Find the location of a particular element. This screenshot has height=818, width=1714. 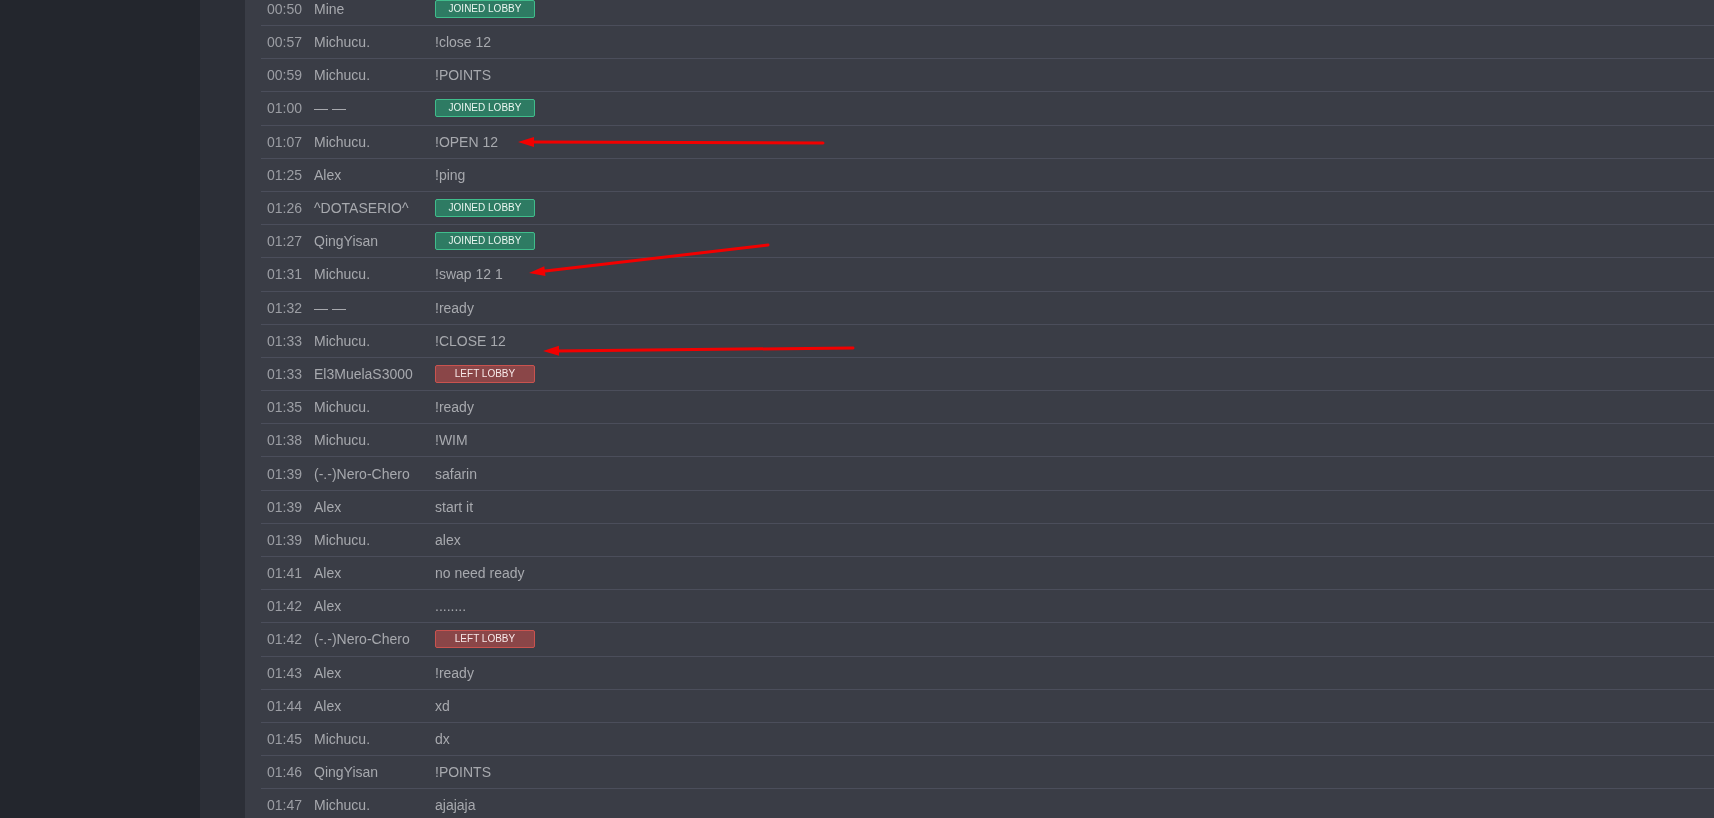

chat-message: !ping is located at coordinates (450, 174).